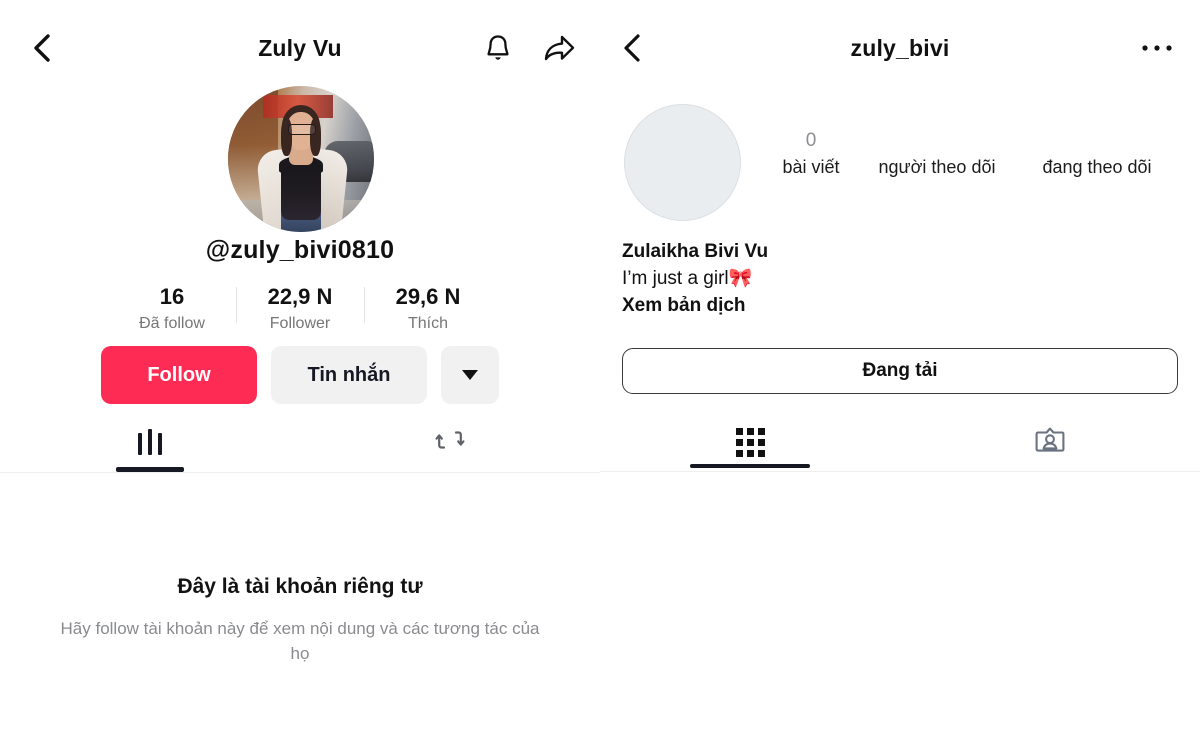  I want to click on repost-icon, so click(450, 442).